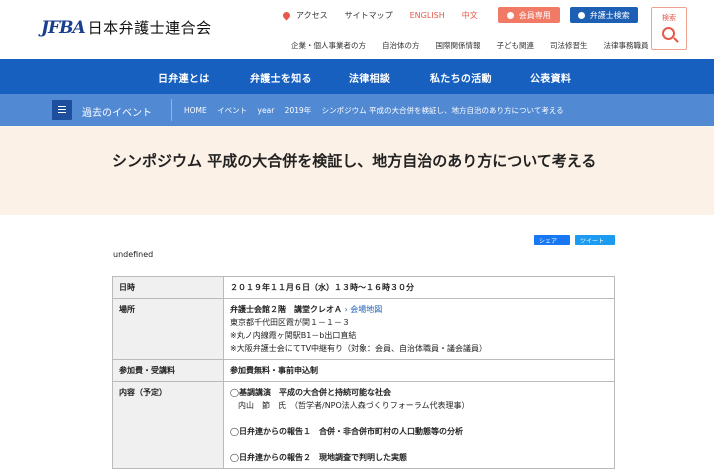  What do you see at coordinates (458, 45) in the screenshot?
I see `audience-link-international: 国際関係情報` at bounding box center [458, 45].